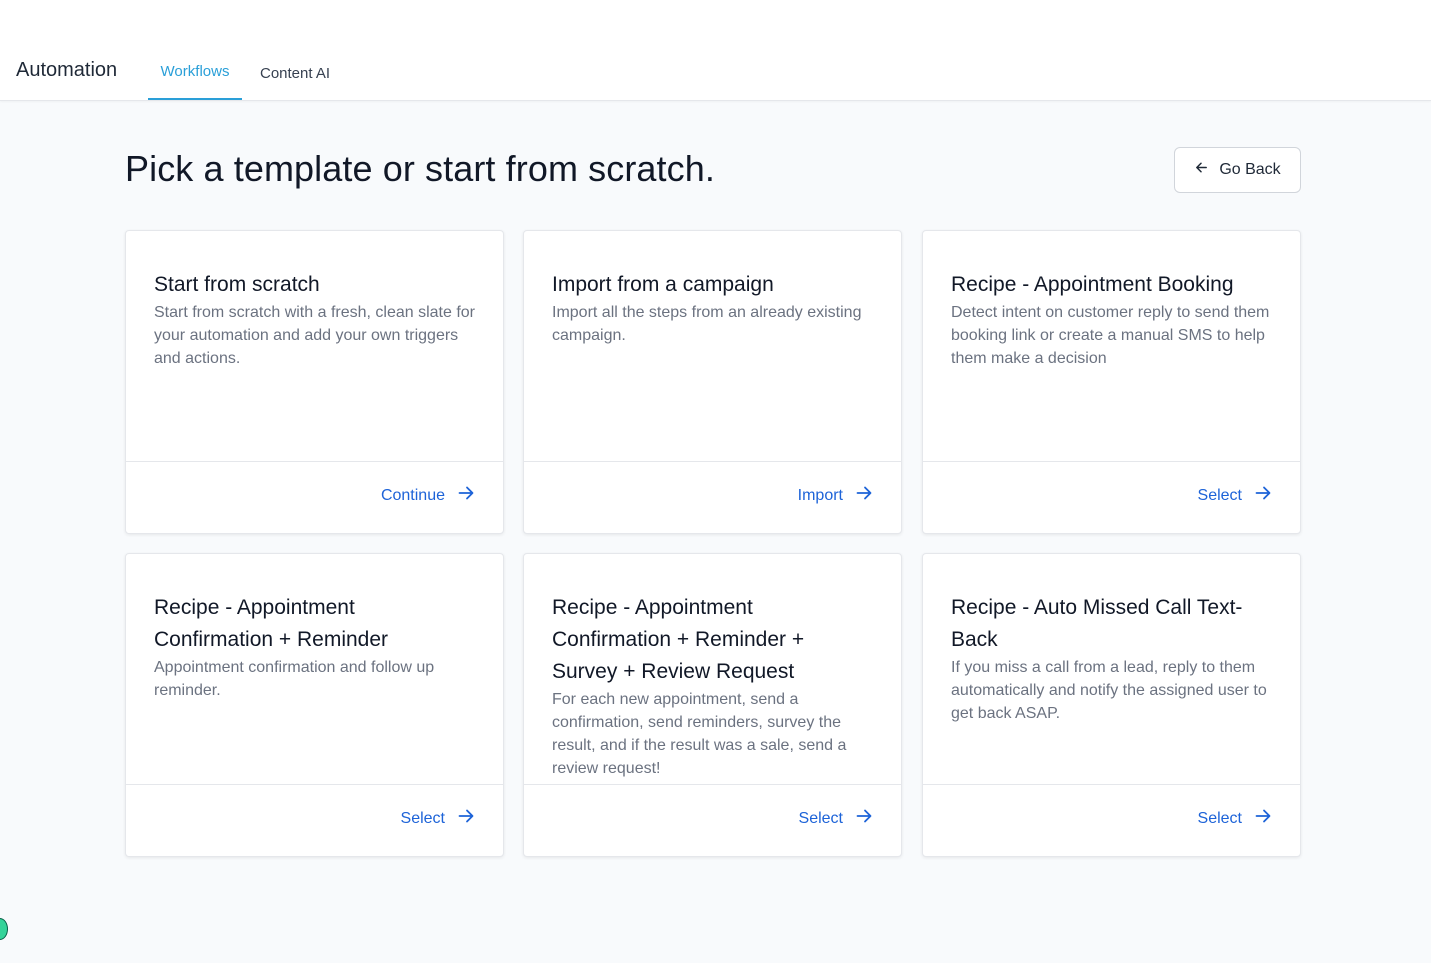  What do you see at coordinates (314, 497) in the screenshot?
I see `card-footer: Continue` at bounding box center [314, 497].